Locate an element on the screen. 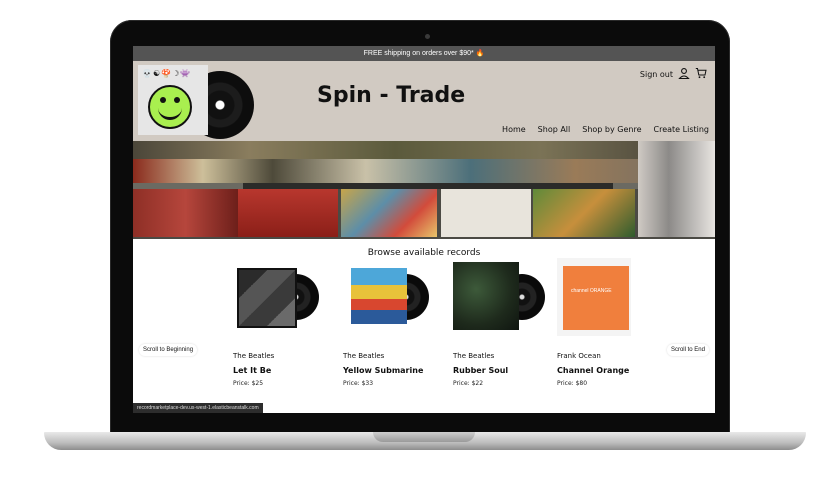 Image resolution: width=838 pixels, height=477 pixels. album-cover-text: channel ORANGE is located at coordinates (591, 291).